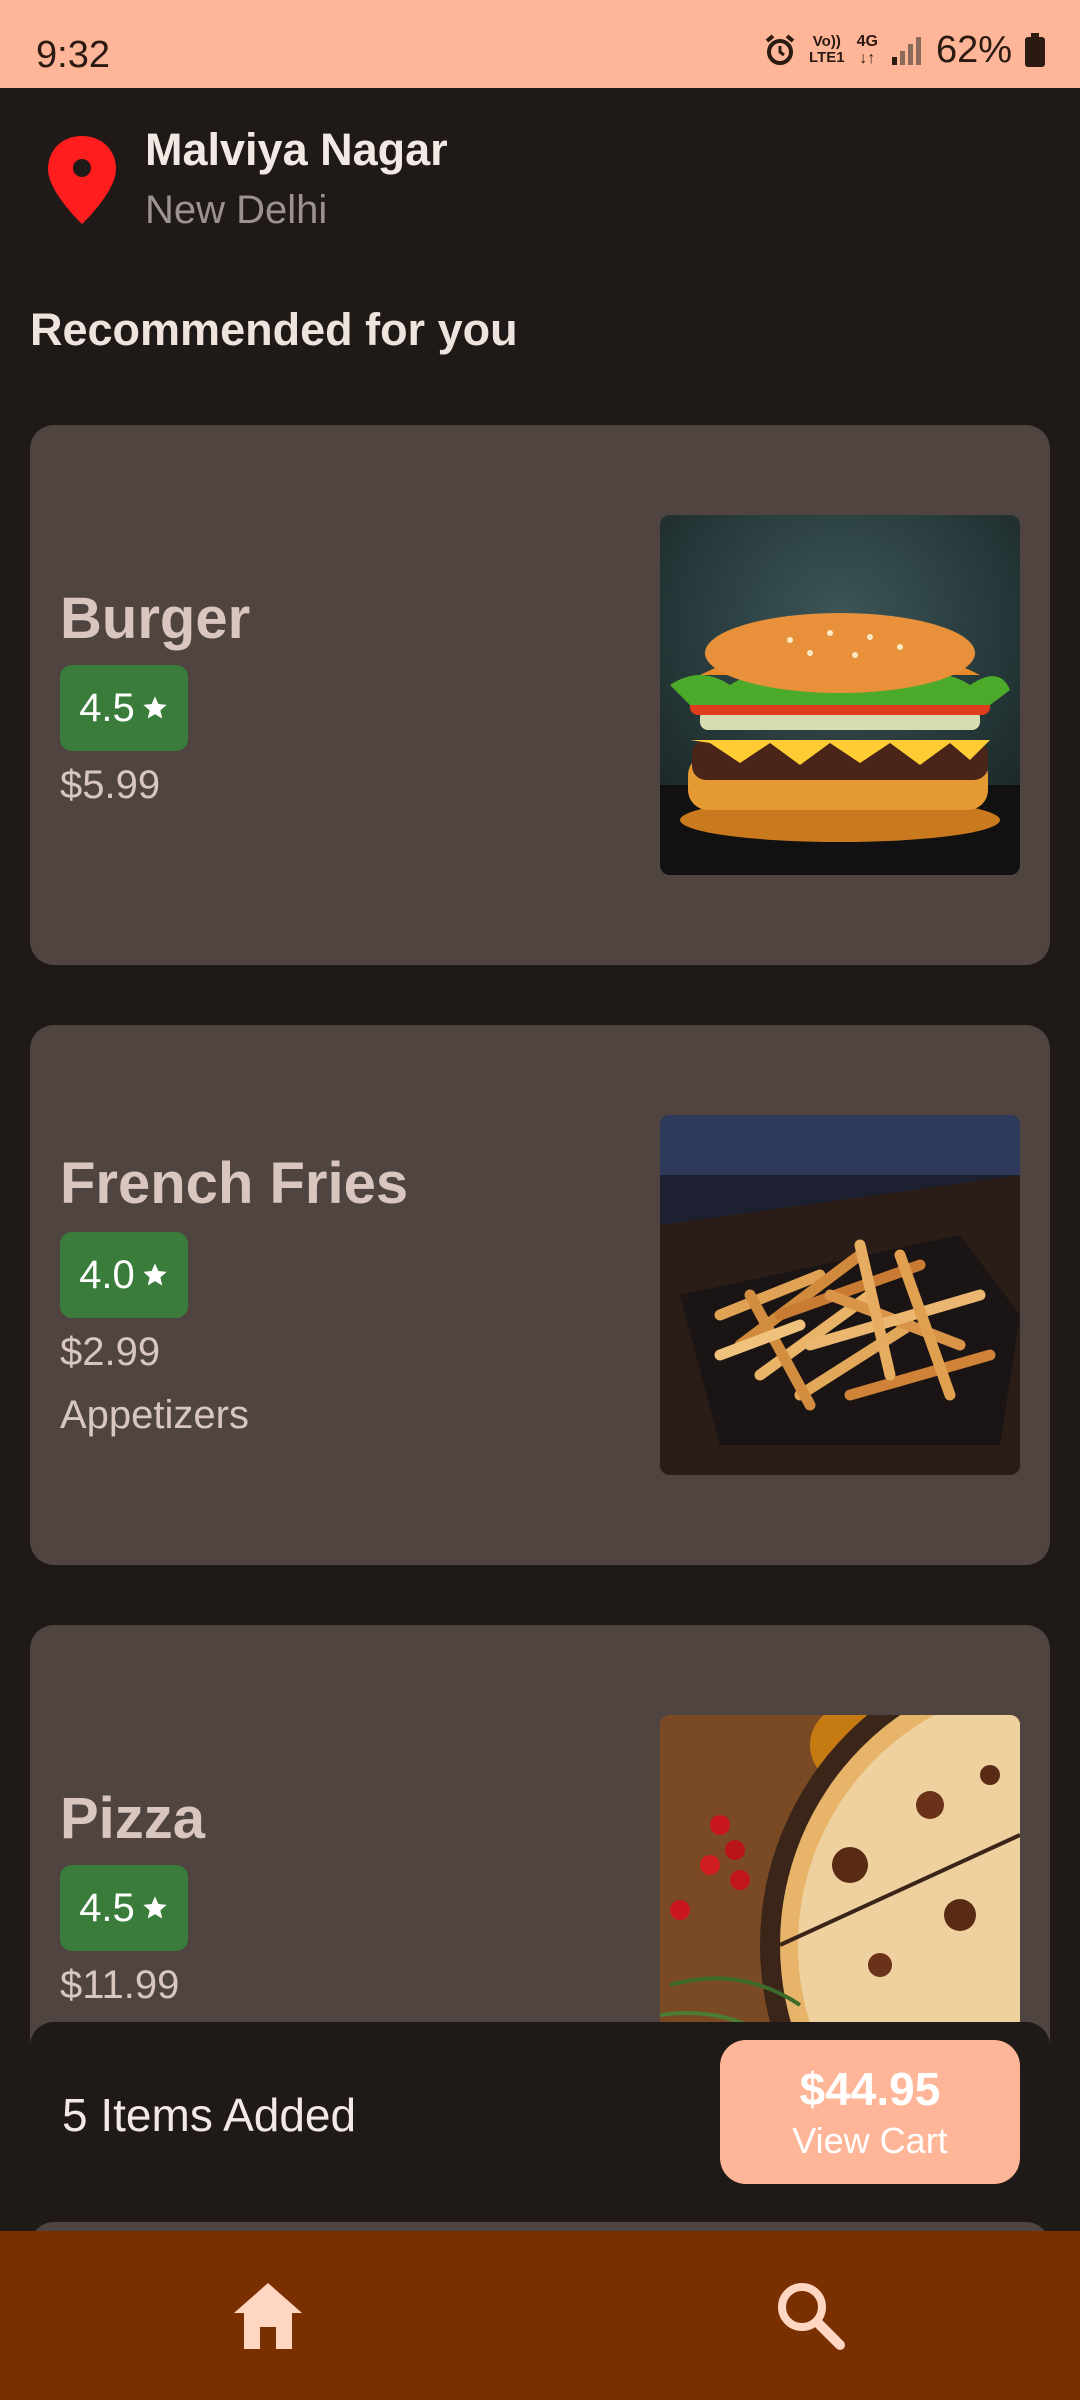 Image resolution: width=1080 pixels, height=2400 pixels. Describe the element at coordinates (840, 1895) in the screenshot. I see `pizza-image` at that location.